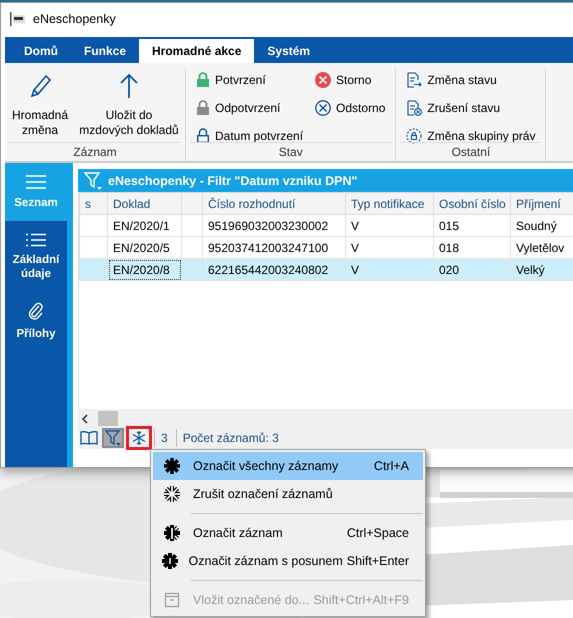 Image resolution: width=573 pixels, height=618 pixels. What do you see at coordinates (40, 105) in the screenshot?
I see `ribbon-button: Hromadná změna` at bounding box center [40, 105].